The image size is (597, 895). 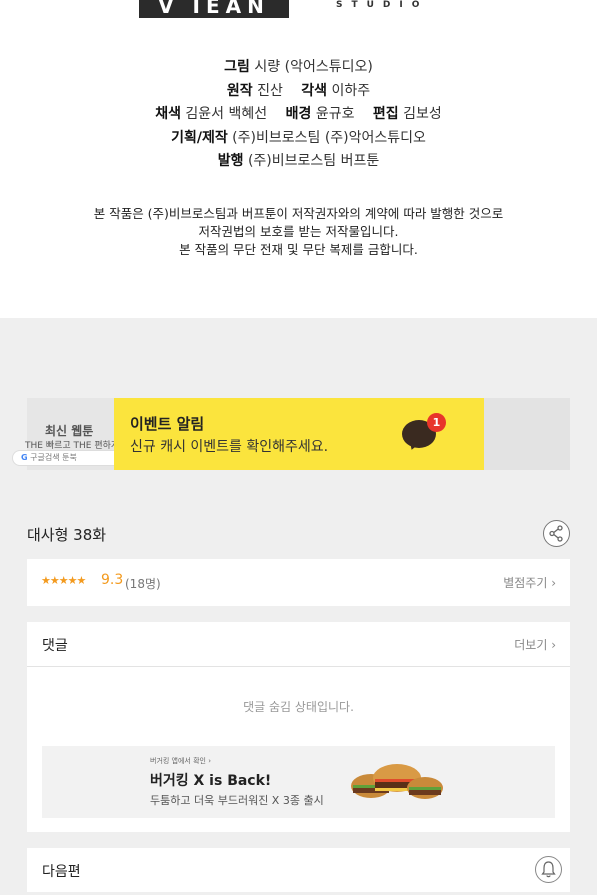 I want to click on rating-stars: ★★★★★, so click(x=63, y=580).